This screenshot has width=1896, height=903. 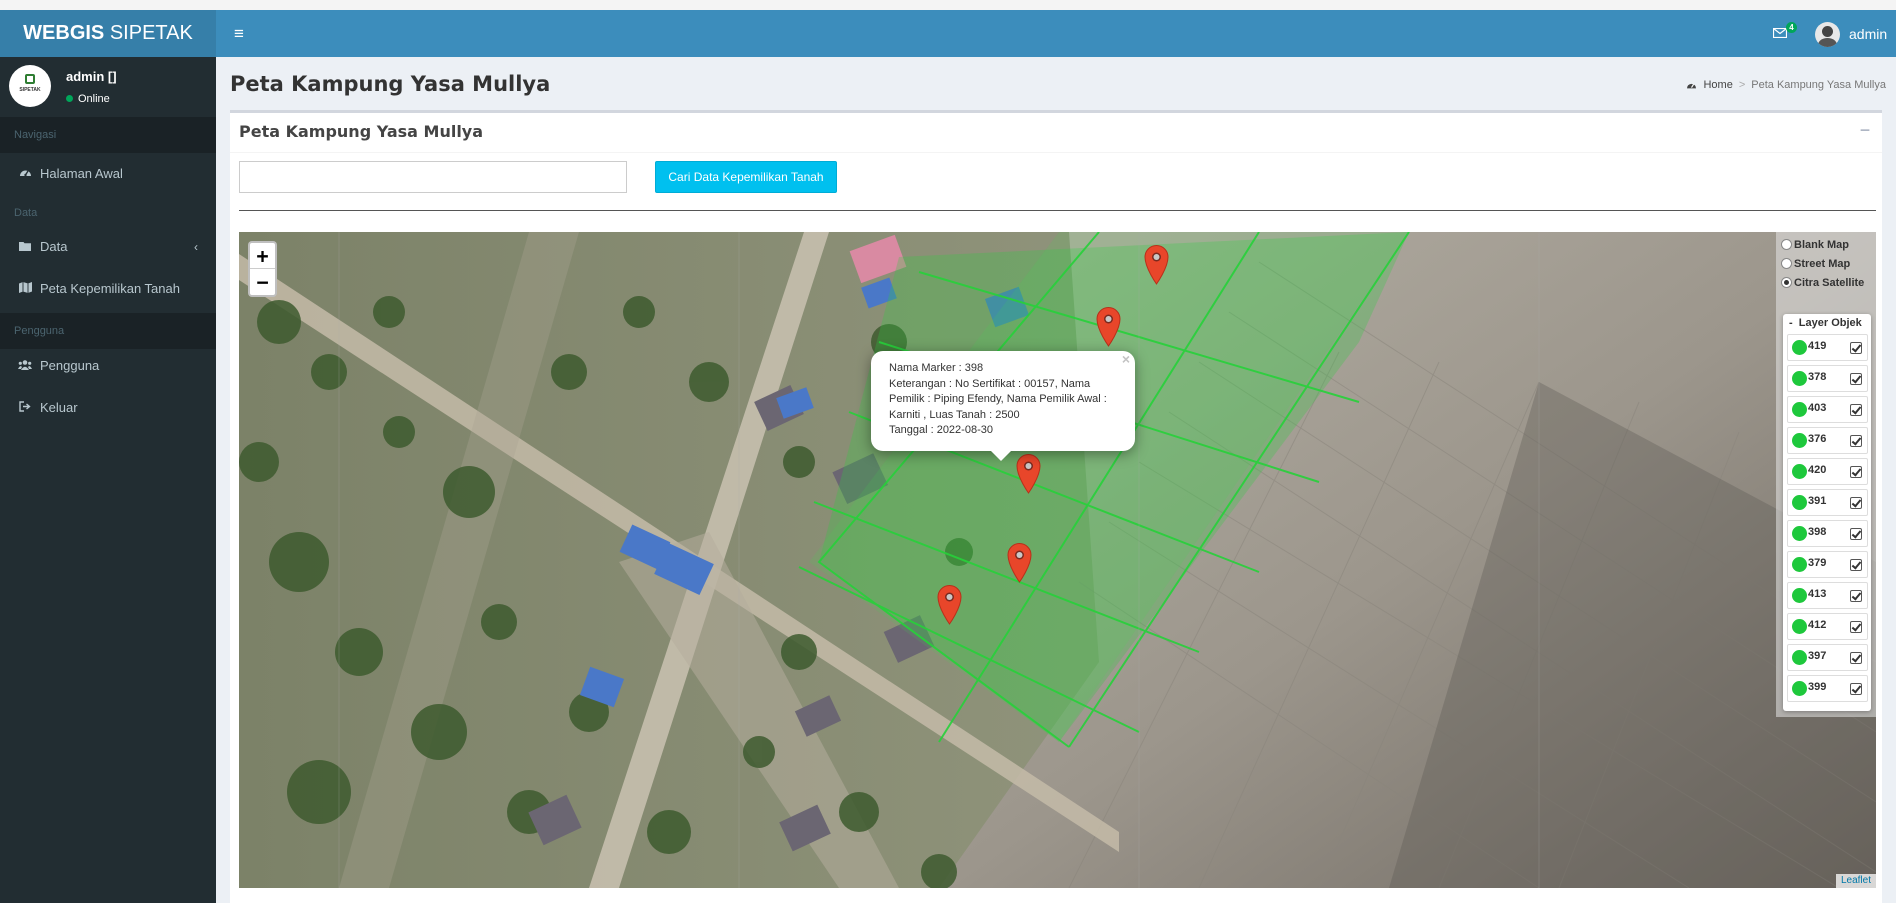 What do you see at coordinates (239, 33) in the screenshot?
I see `sidebar-toggle-icon: ≡` at bounding box center [239, 33].